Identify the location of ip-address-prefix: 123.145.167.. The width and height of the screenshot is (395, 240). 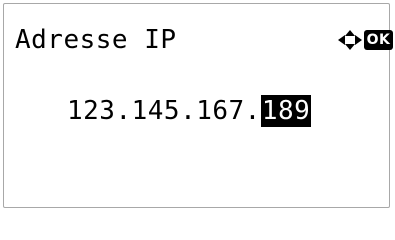
(164, 111).